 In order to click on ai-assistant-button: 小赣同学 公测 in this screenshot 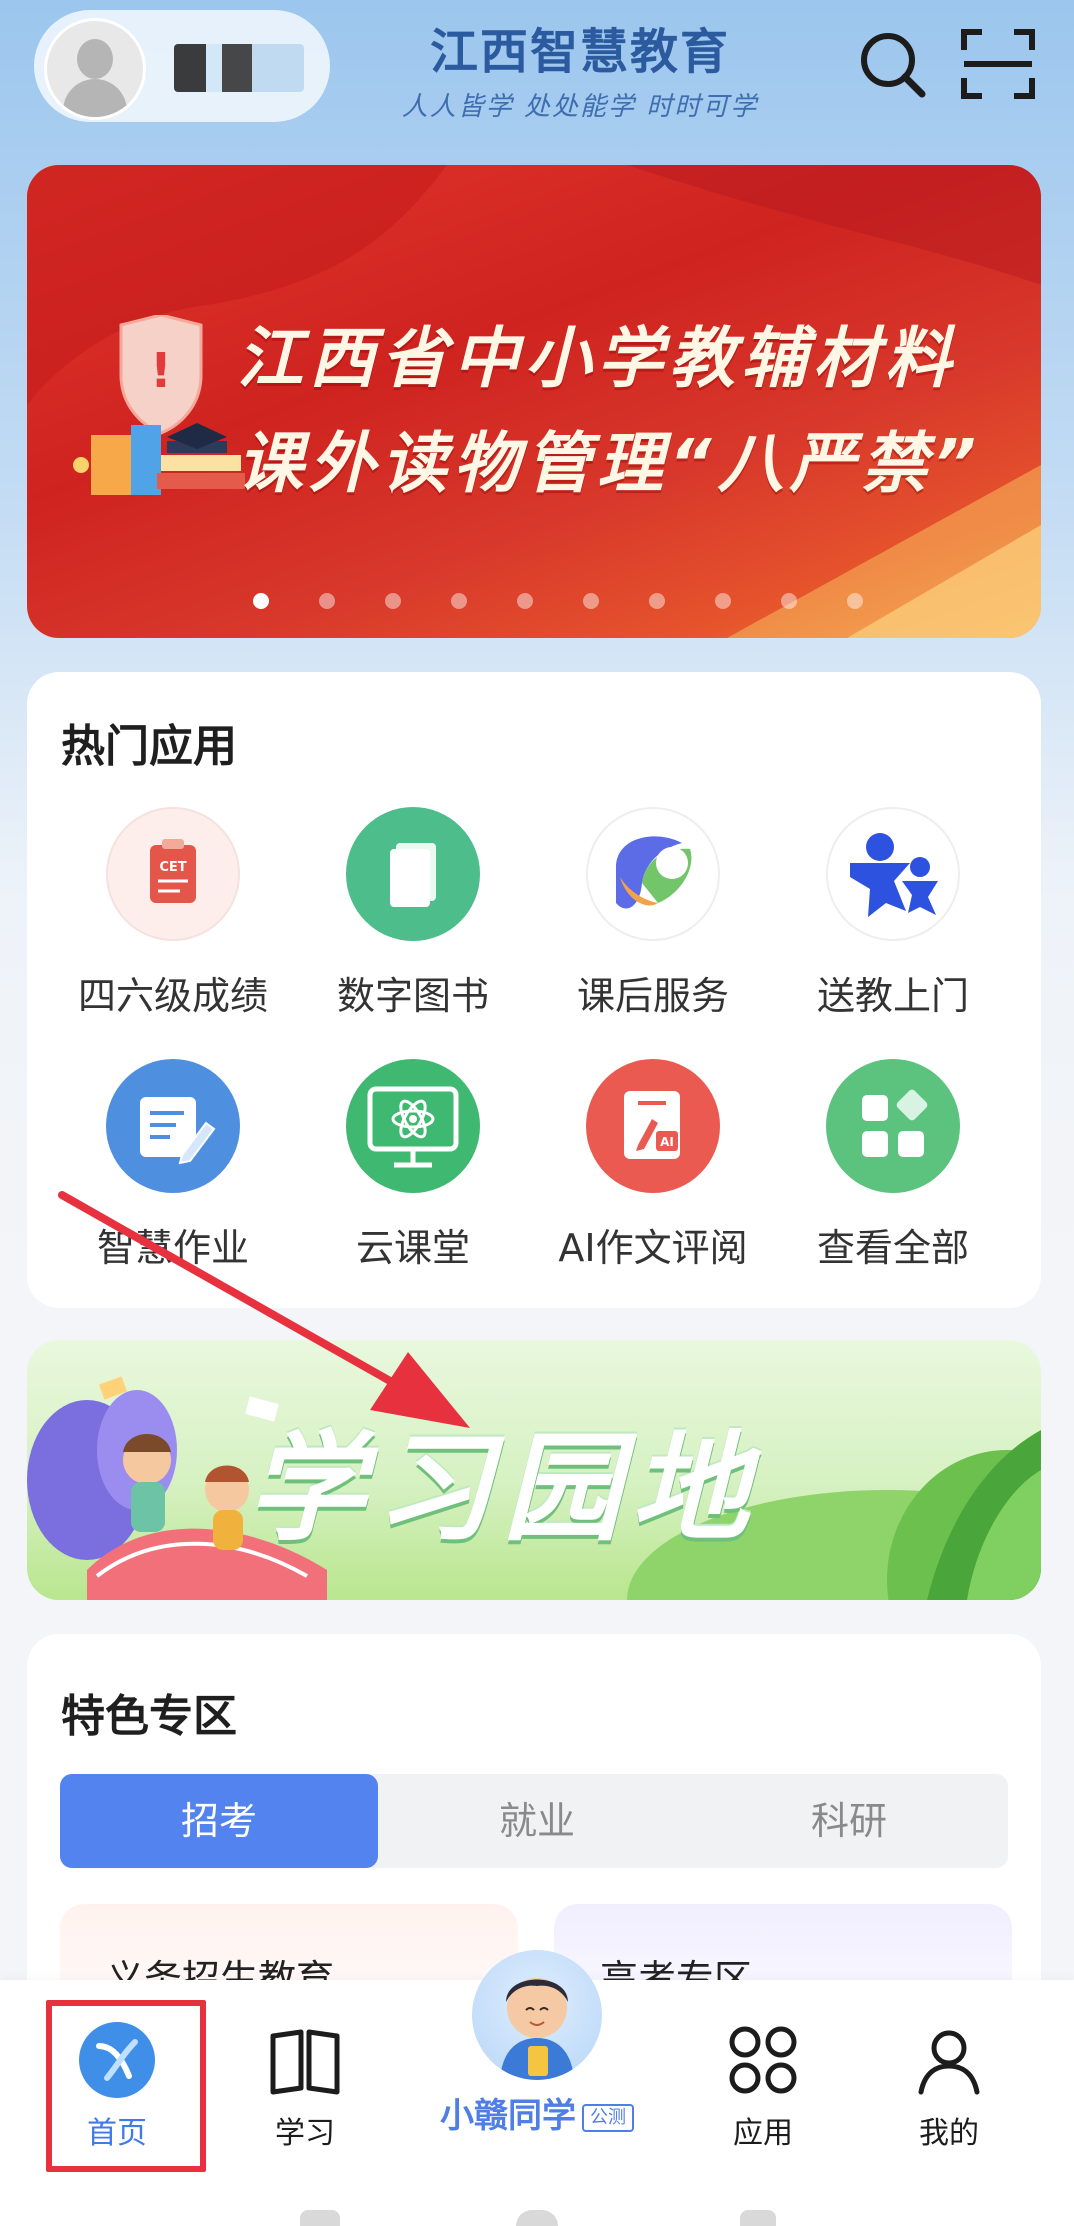, I will do `click(537, 2043)`.